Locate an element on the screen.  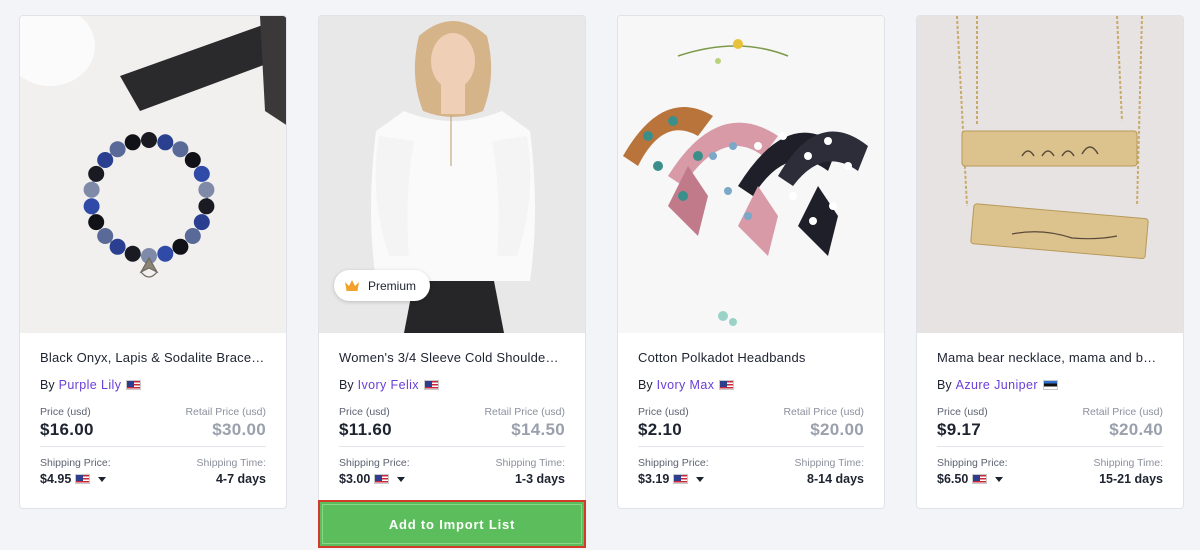
shipping-time-value: 4-7 days is located at coordinates (240, 479).